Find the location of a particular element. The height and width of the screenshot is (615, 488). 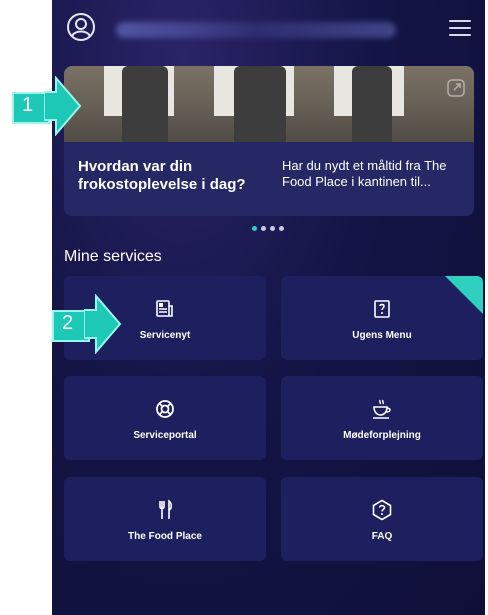

top-bar is located at coordinates (268, 31).